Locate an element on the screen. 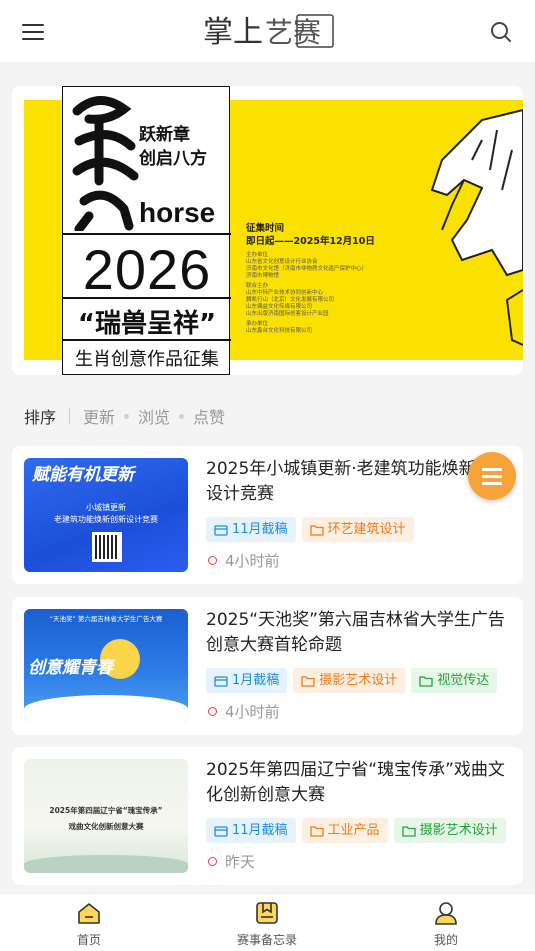  poster-subtitle: 生肖创意作品征集 is located at coordinates (147, 359).